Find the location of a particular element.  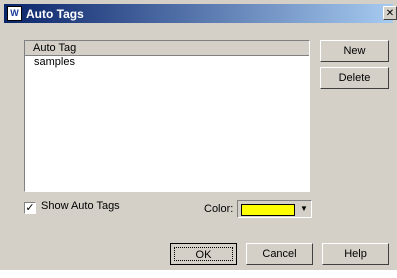

help-button: Help is located at coordinates (355, 254).